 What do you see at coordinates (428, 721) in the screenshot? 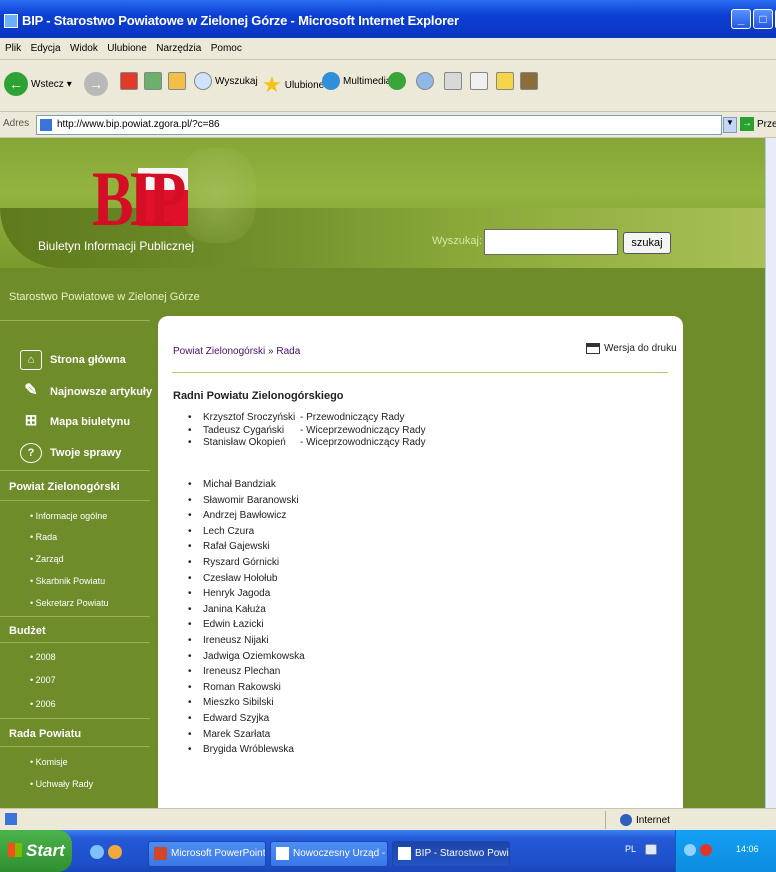
I see `list-item: Edward Szyjka` at bounding box center [428, 721].